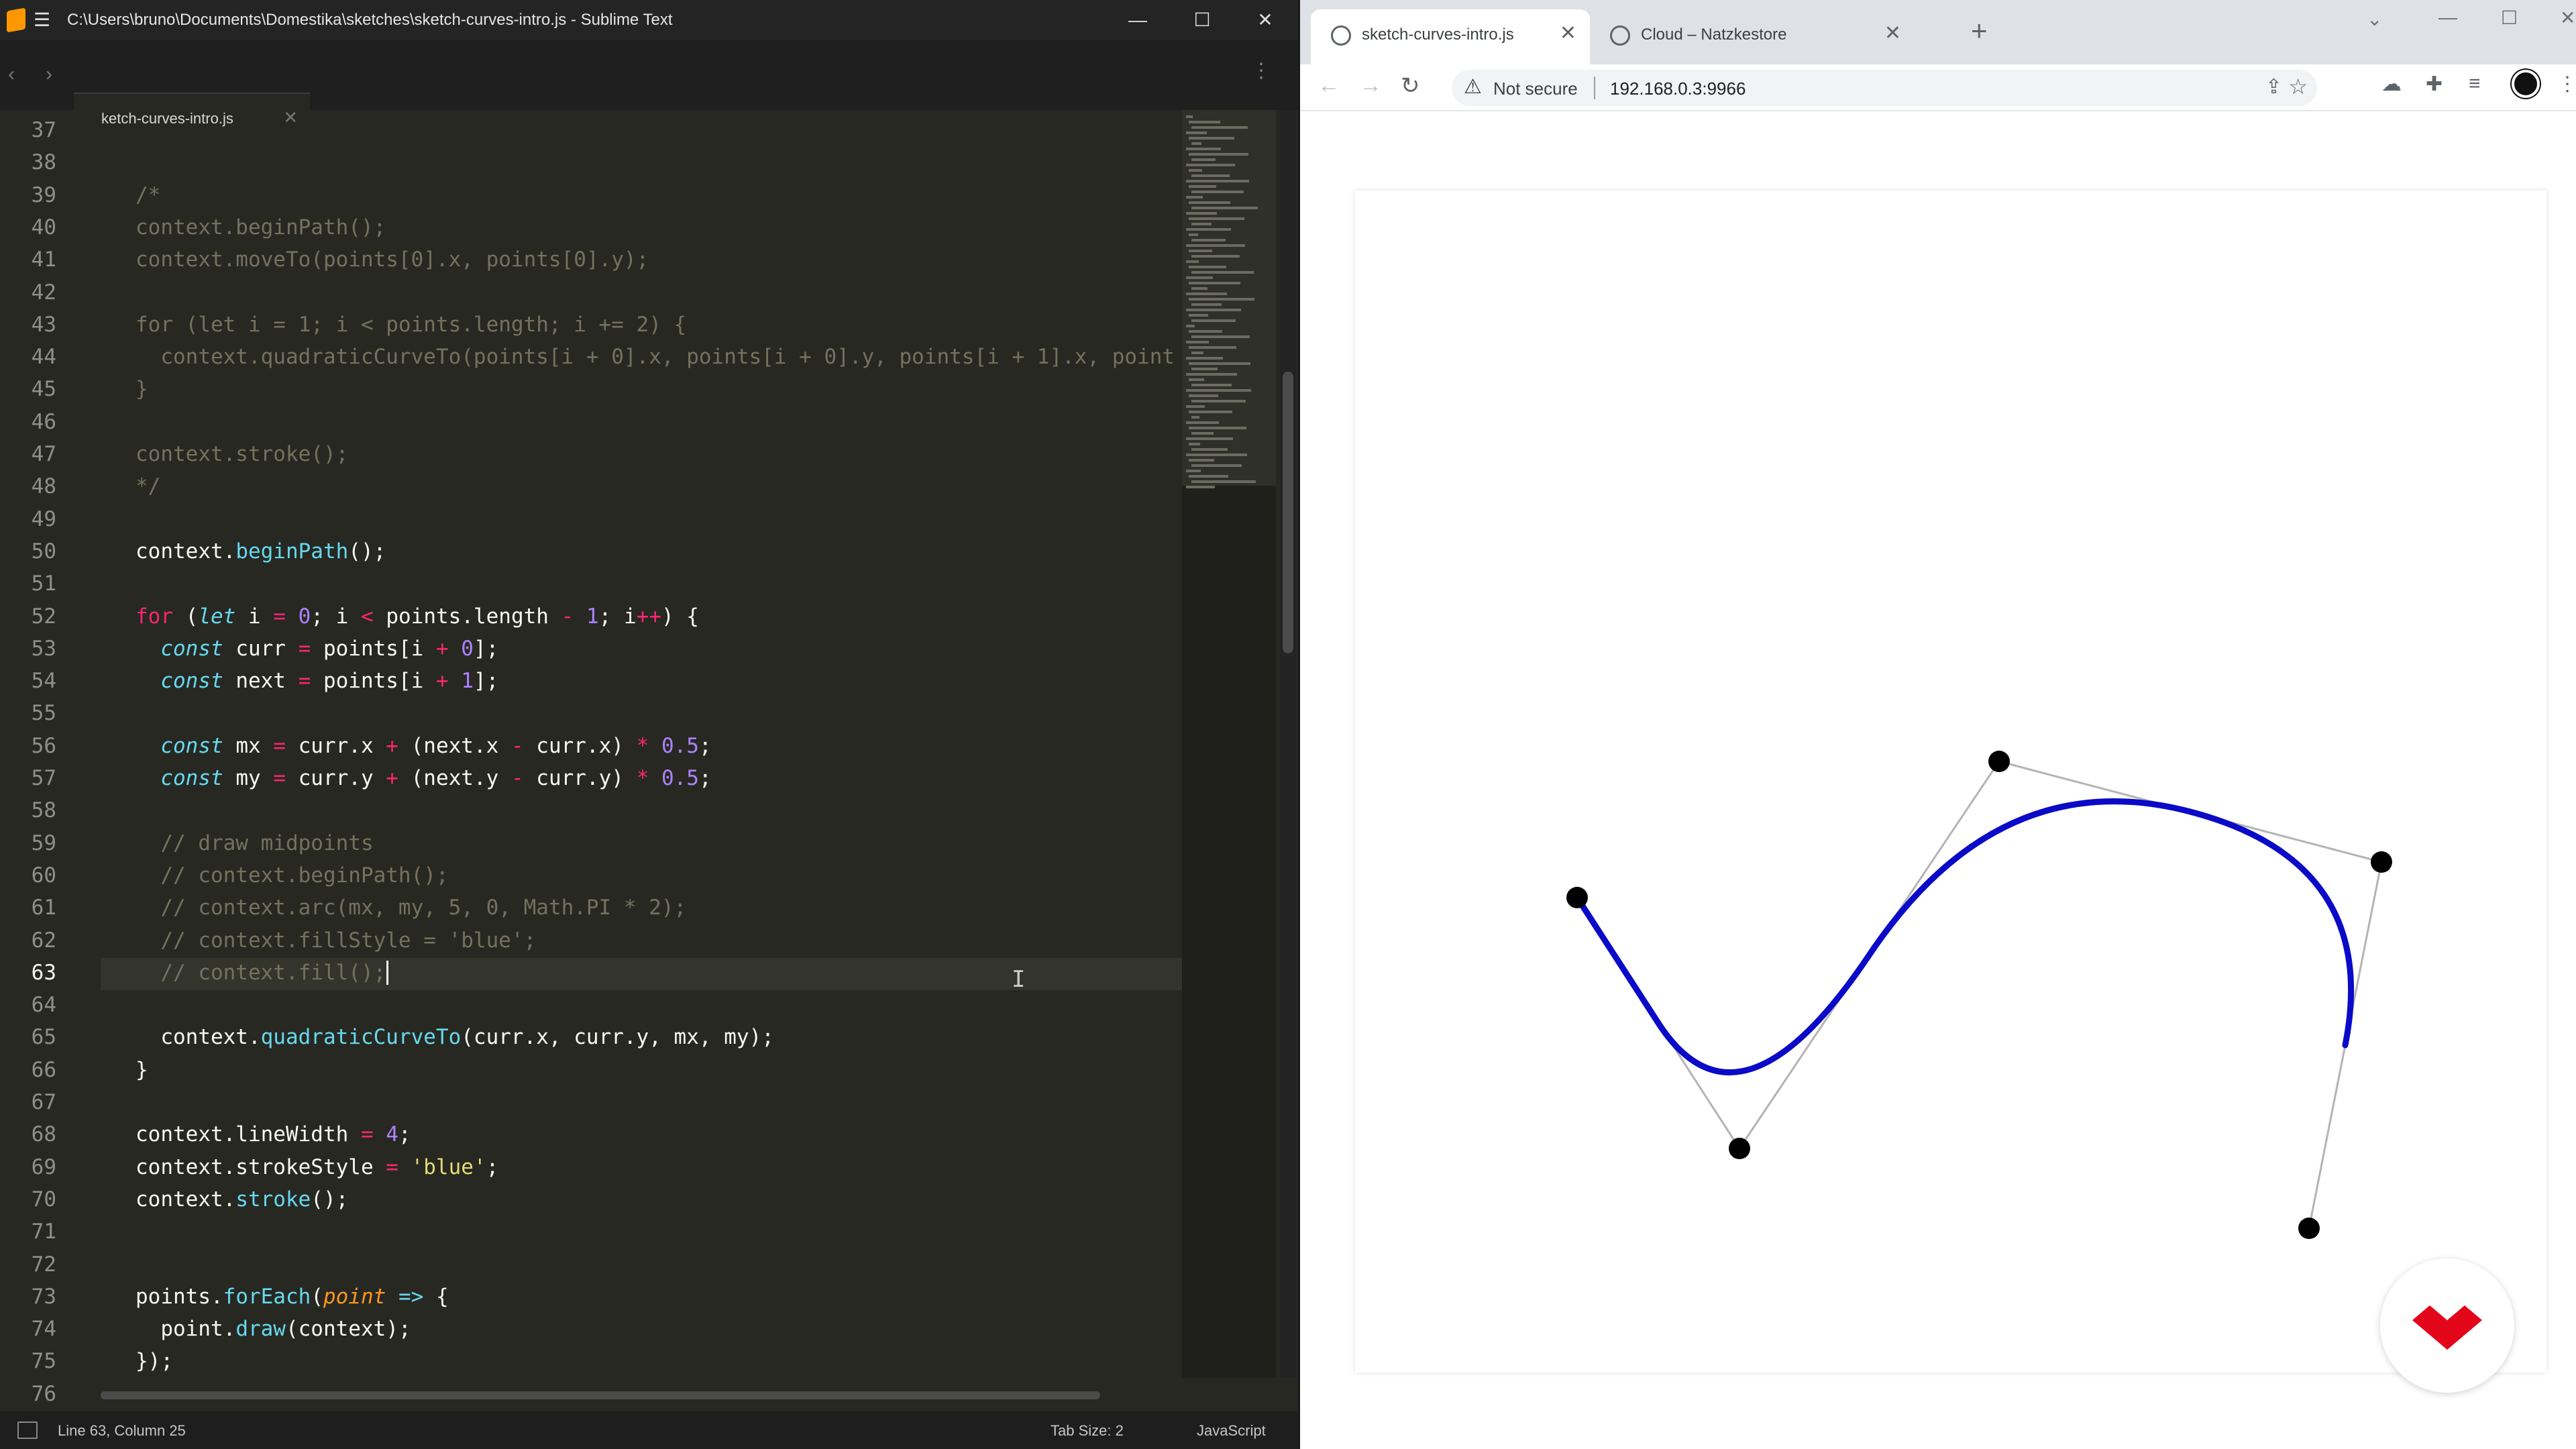  What do you see at coordinates (42, 20) in the screenshot?
I see `menu-icon: ☰` at bounding box center [42, 20].